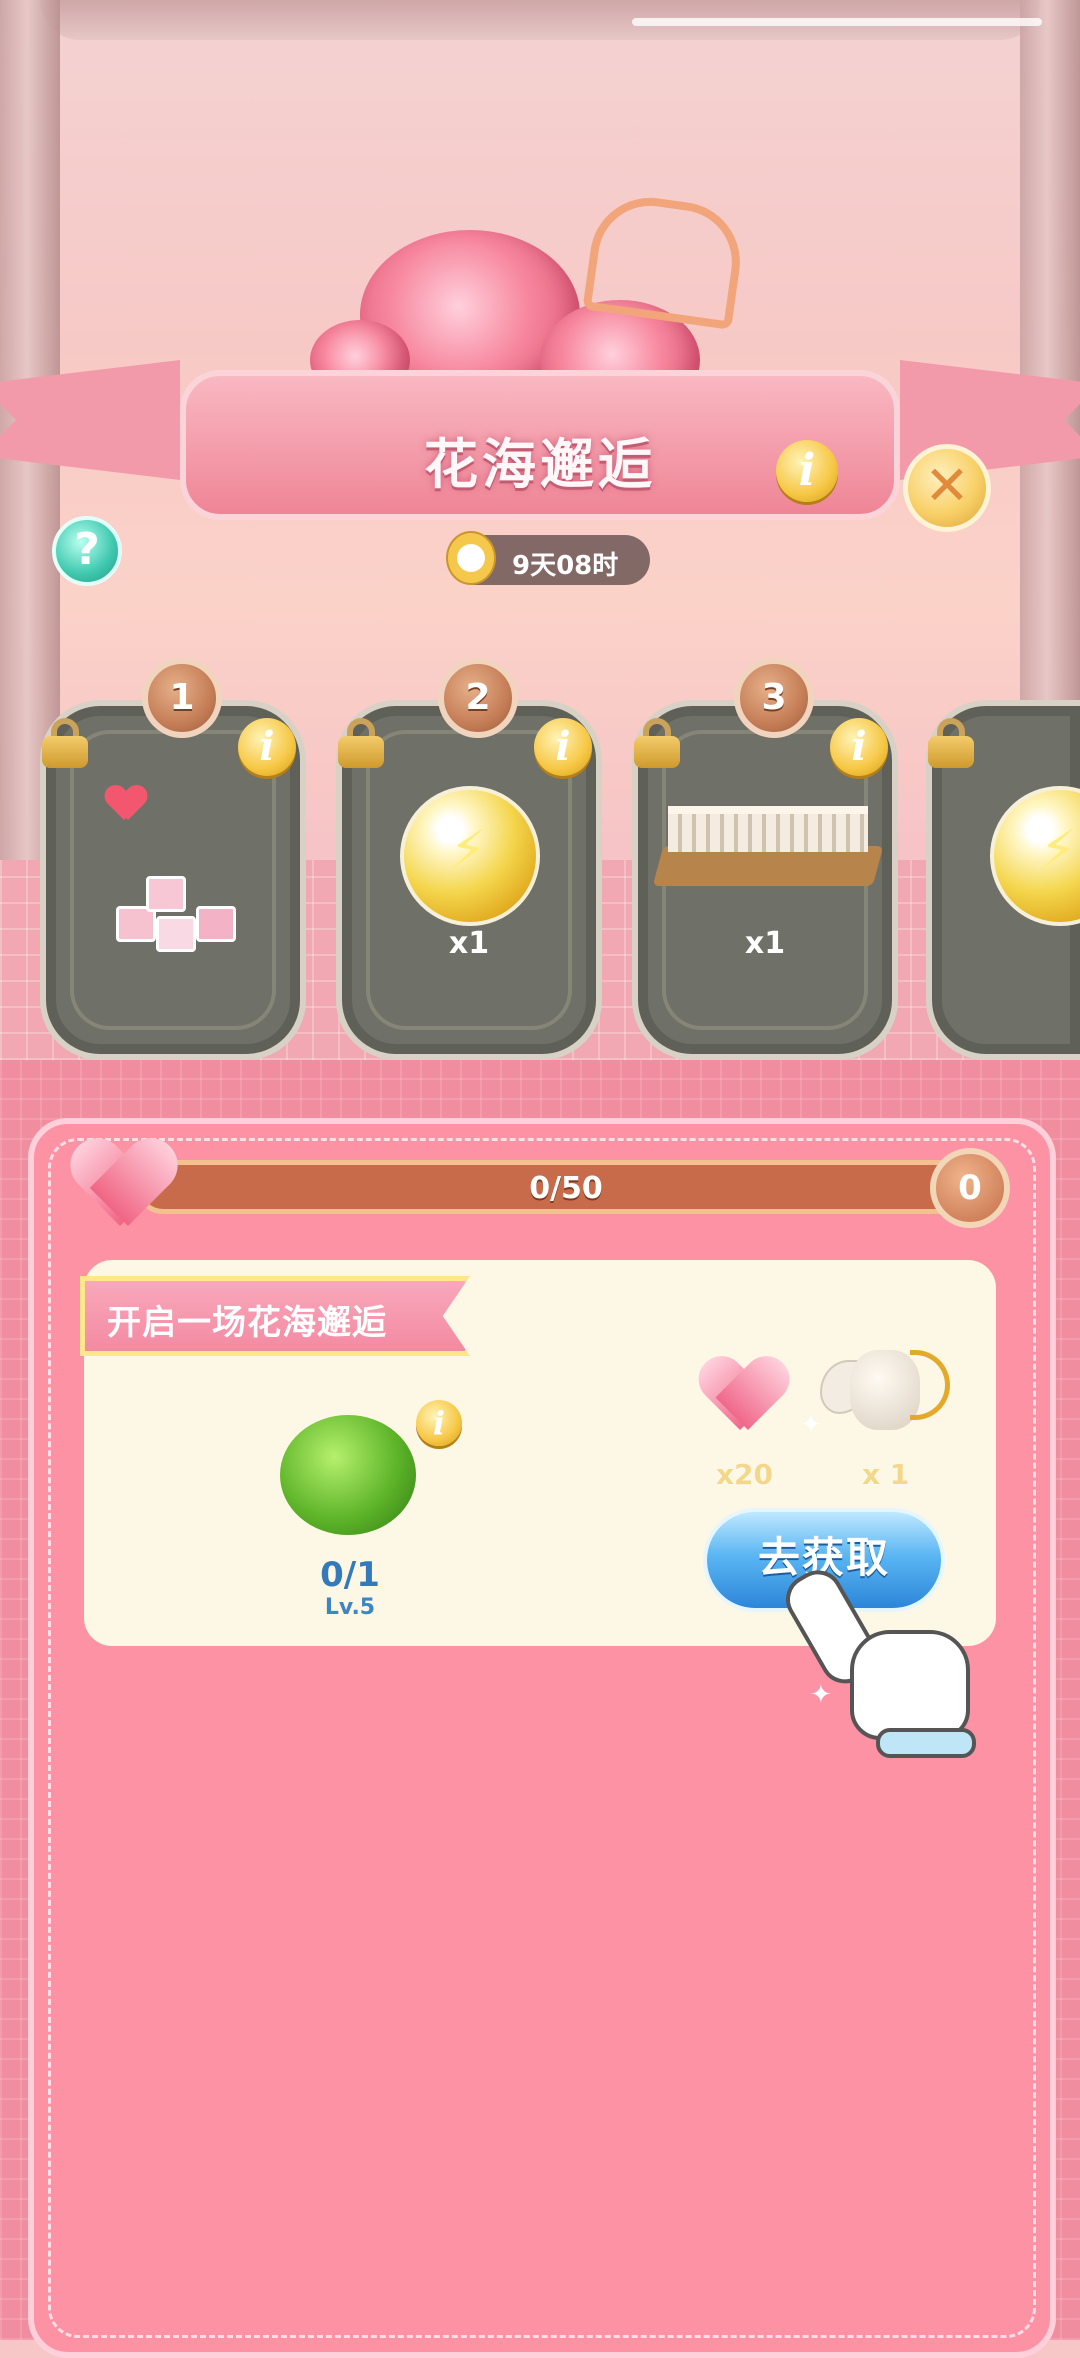 The width and height of the screenshot is (1080, 2358). Describe the element at coordinates (774, 698) in the screenshot. I see `stage-number: 3` at that location.